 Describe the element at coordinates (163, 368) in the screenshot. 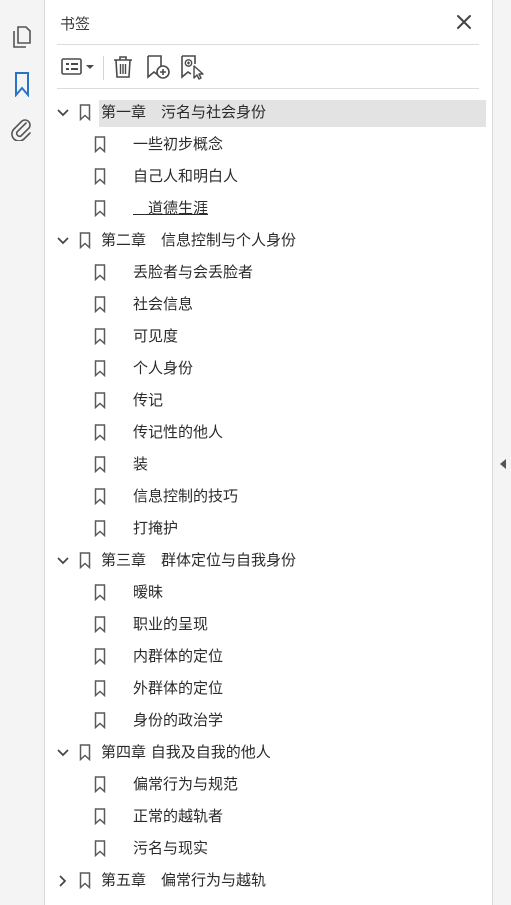

I see `bookmark-label: 个人身份` at that location.